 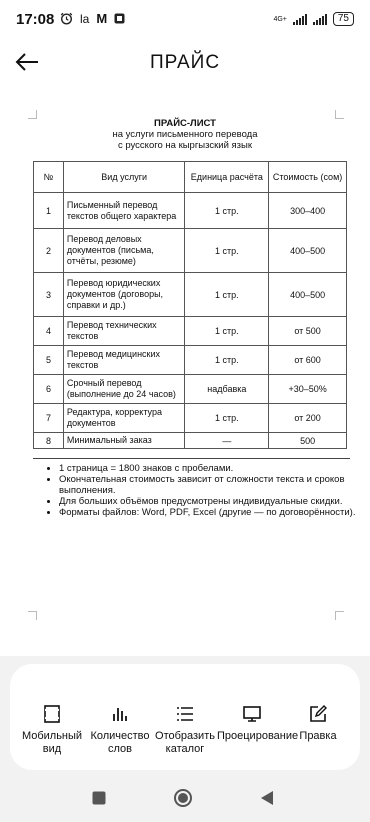 I want to click on document-title: ПРАЙС-ЛИСТ, so click(x=185, y=123).